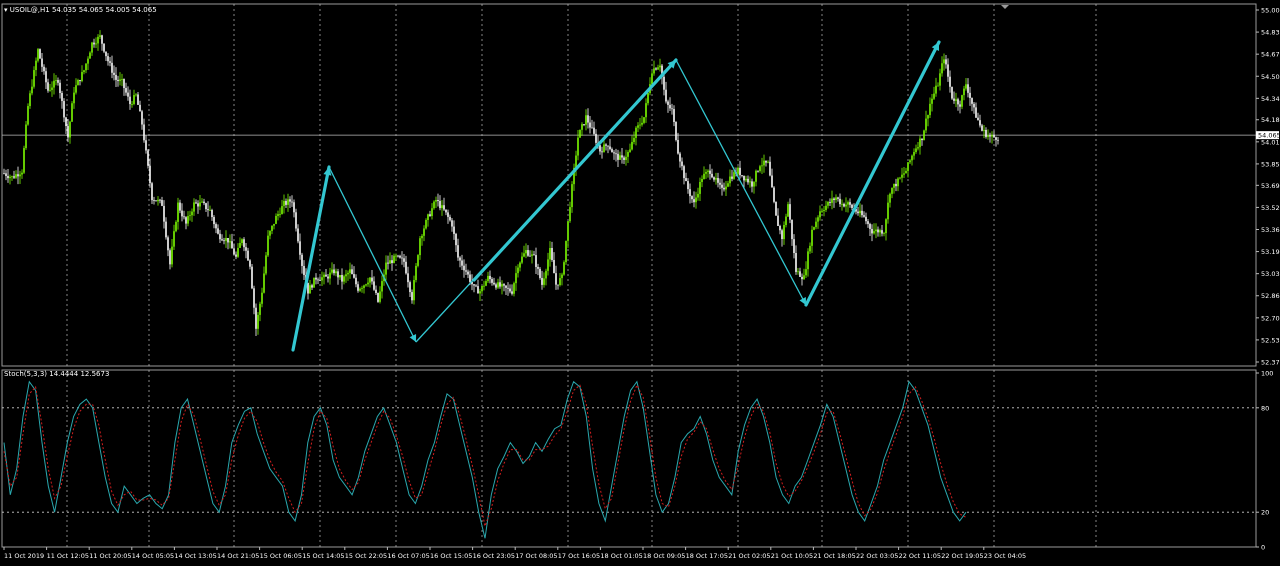 Image resolution: width=1280 pixels, height=566 pixels. Describe the element at coordinates (1005, 7) in the screenshot. I see `chart-shift-marker` at that location.